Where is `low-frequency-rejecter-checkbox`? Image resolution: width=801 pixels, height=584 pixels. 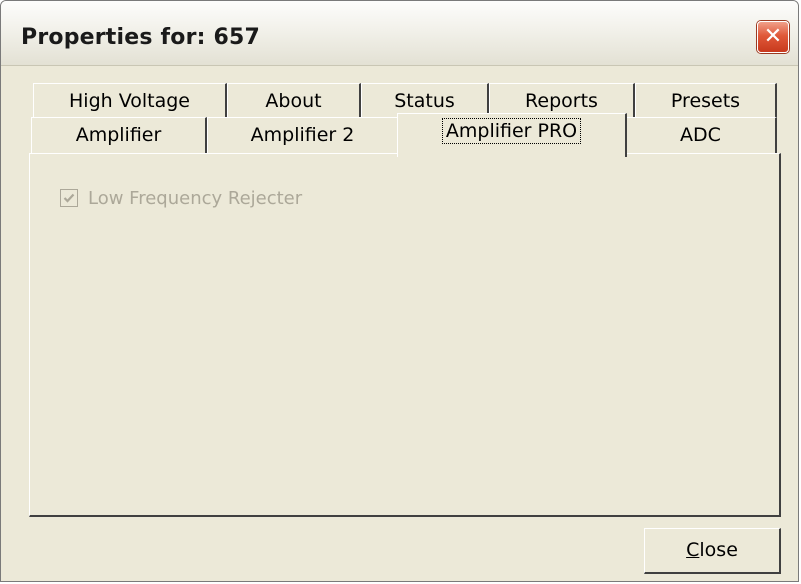 low-frequency-rejecter-checkbox is located at coordinates (69, 198).